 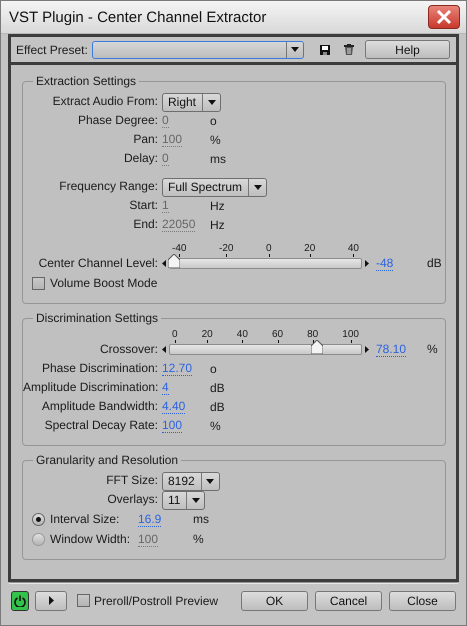 What do you see at coordinates (184, 500) in the screenshot?
I see `dropdown: 11` at bounding box center [184, 500].